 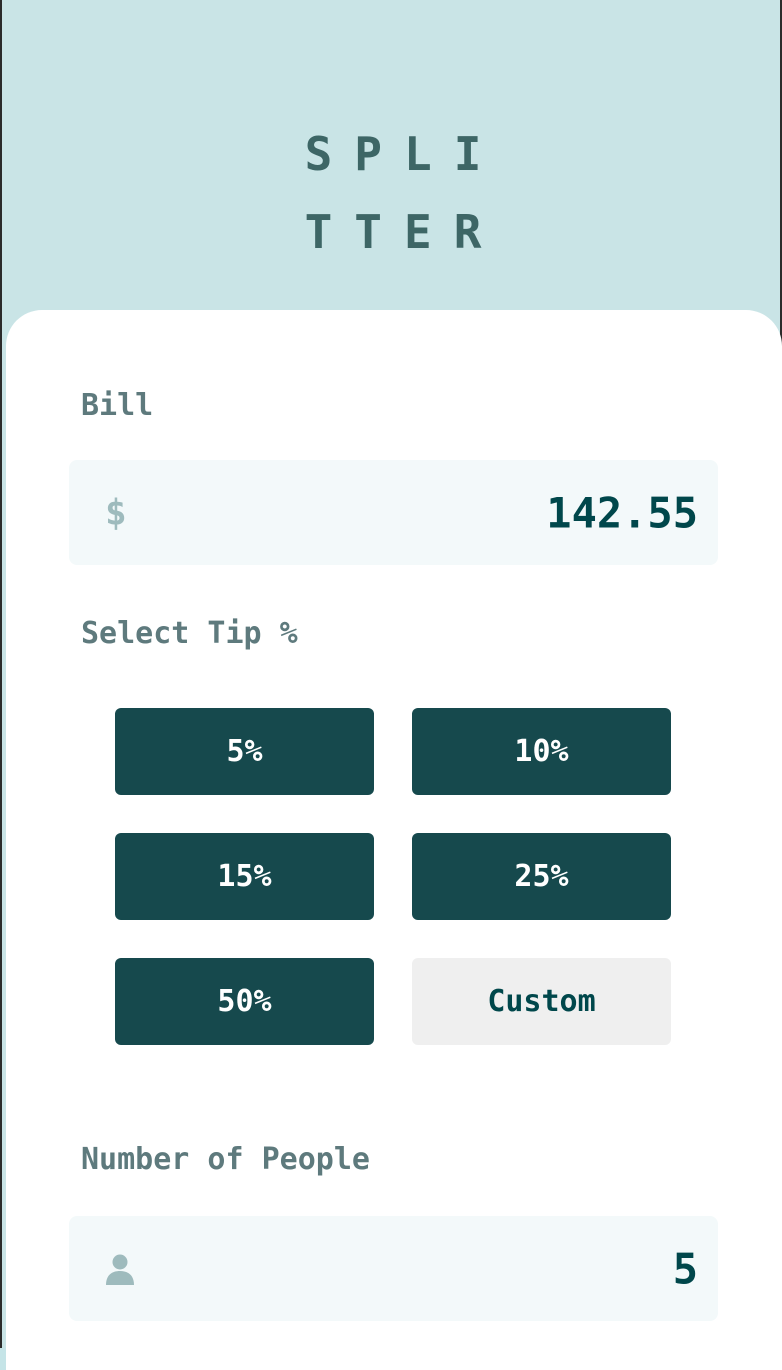 What do you see at coordinates (541, 751) in the screenshot?
I see `tip-10-button: 10%` at bounding box center [541, 751].